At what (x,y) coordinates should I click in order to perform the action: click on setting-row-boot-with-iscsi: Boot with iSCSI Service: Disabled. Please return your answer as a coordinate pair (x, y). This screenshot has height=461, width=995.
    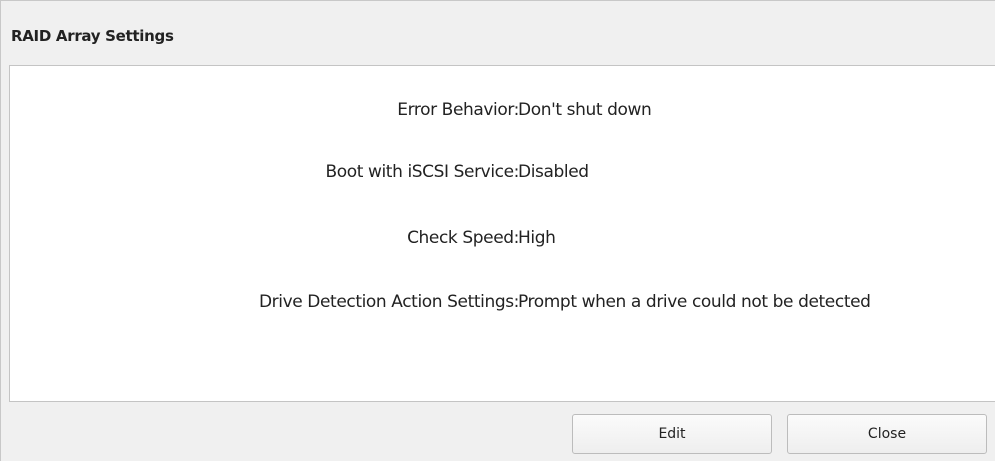
    Looking at the image, I should click on (502, 172).